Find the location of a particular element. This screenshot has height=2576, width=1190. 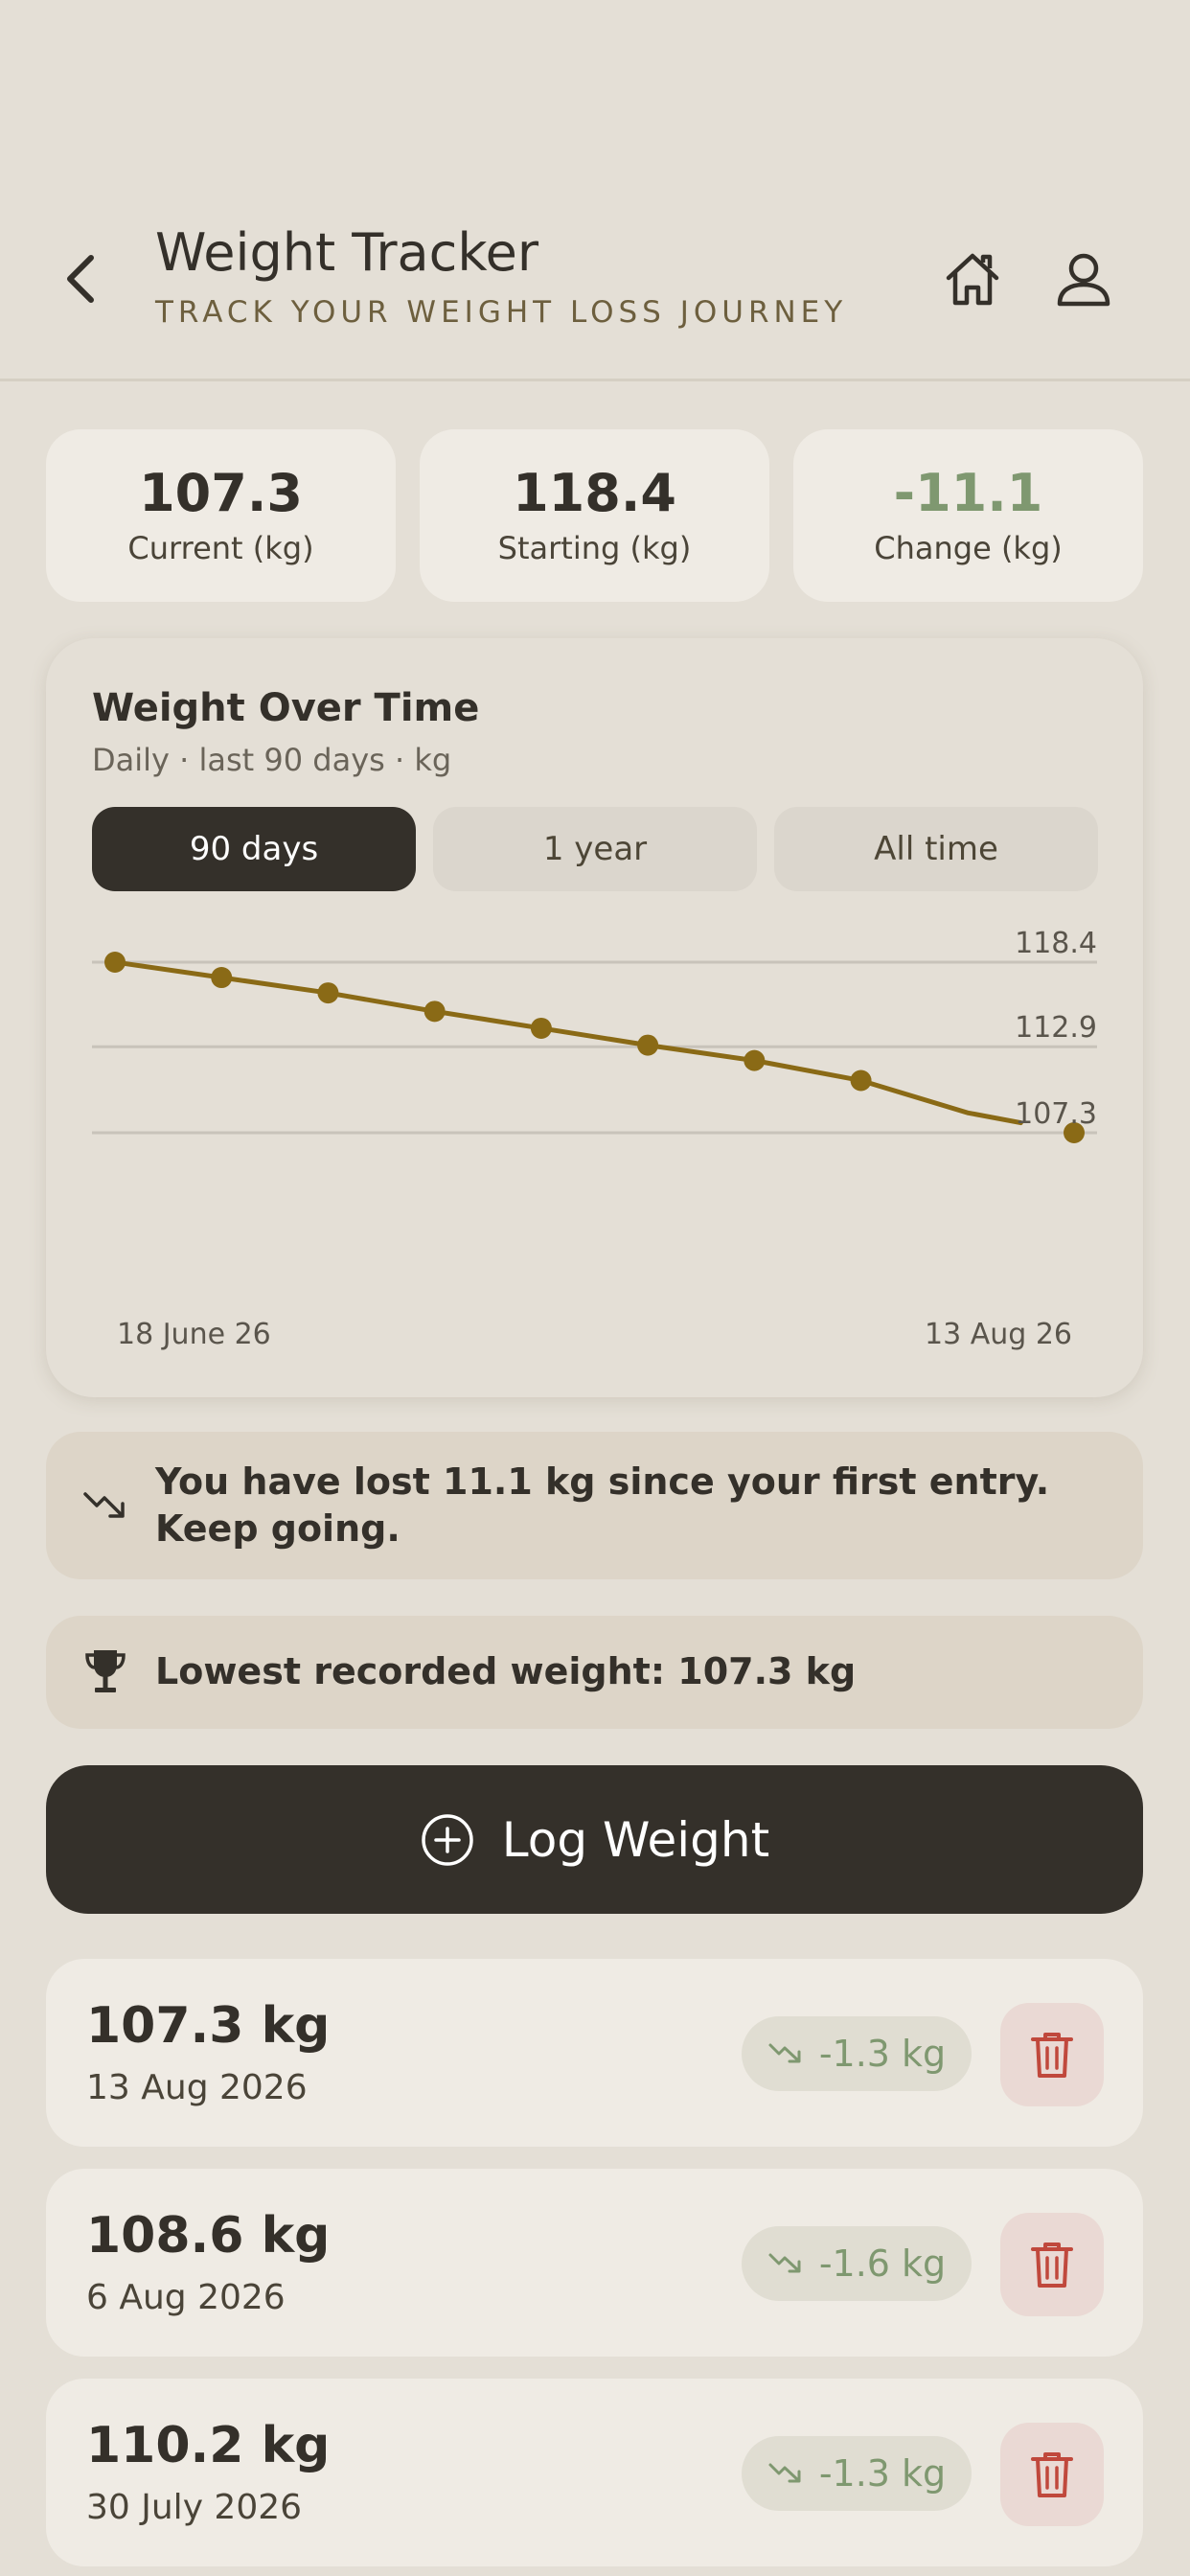

entry-date: 13 Aug 2026 is located at coordinates (197, 2087).